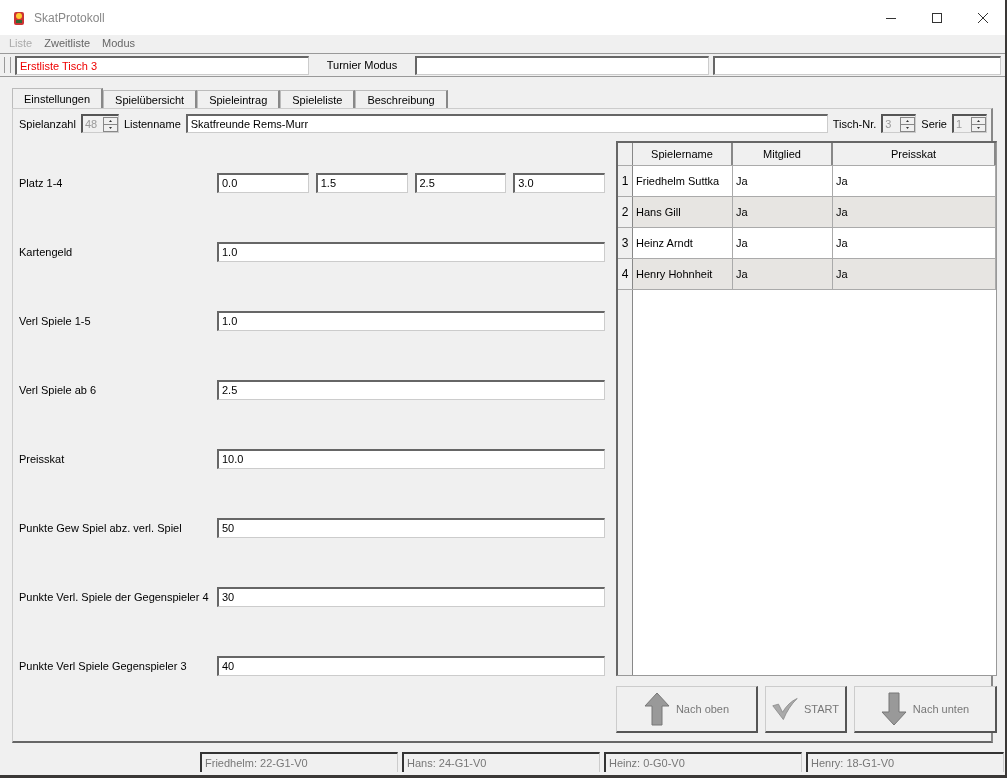 The width and height of the screenshot is (1007, 778). Describe the element at coordinates (857, 65) in the screenshot. I see `info-field` at that location.